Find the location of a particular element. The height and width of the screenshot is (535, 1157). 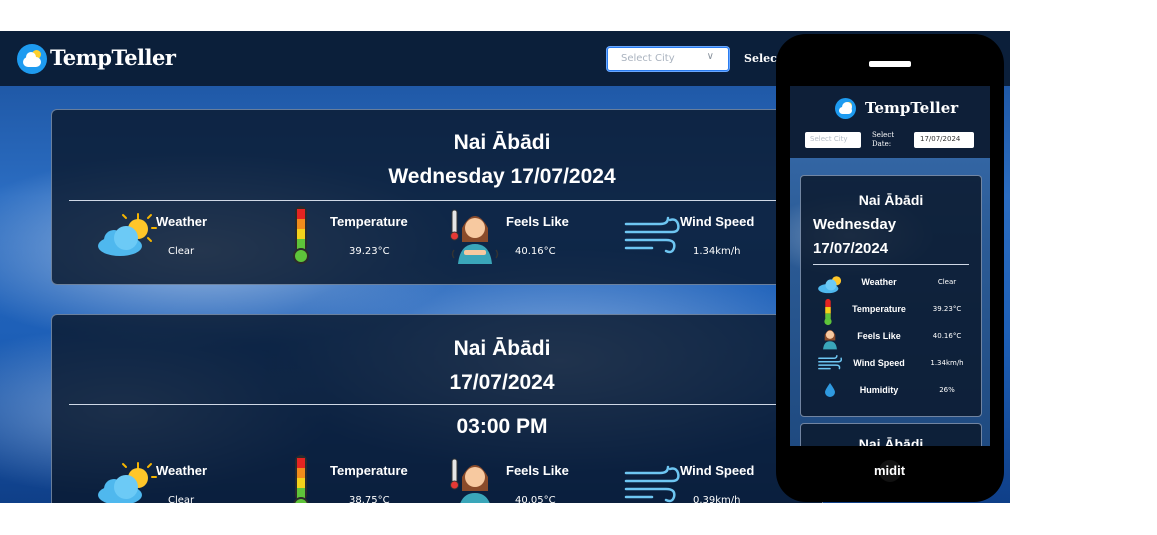

city-select: Select City ∨ is located at coordinates (668, 59).